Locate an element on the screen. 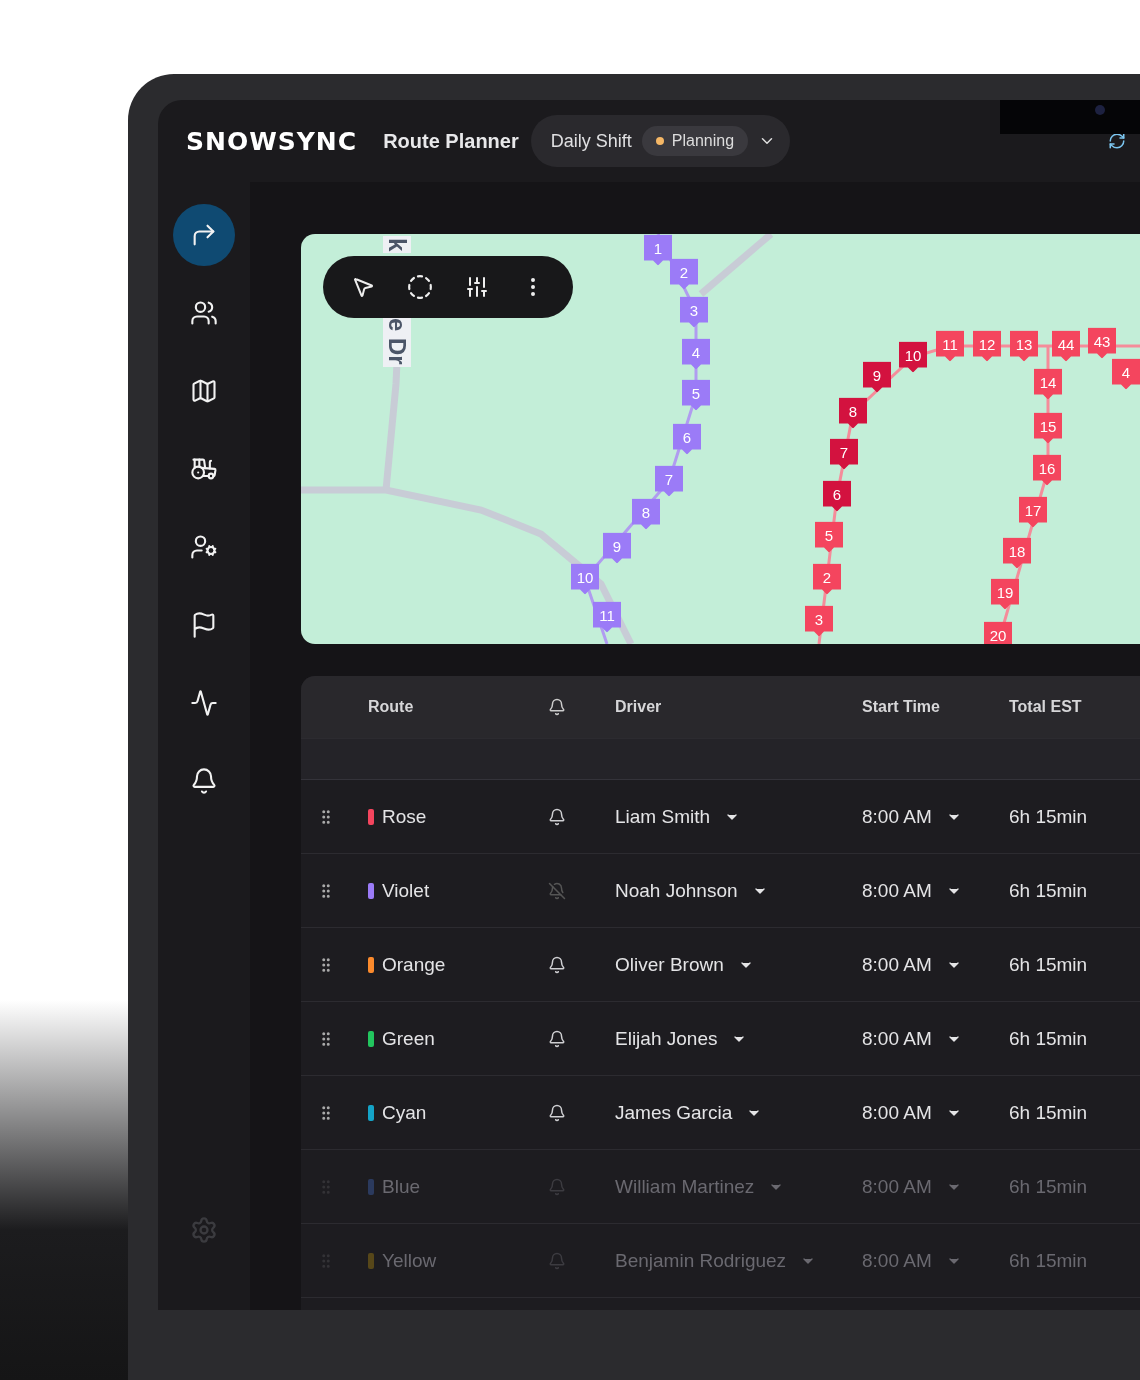 This screenshot has width=1140, height=1380. pointer-icon is located at coordinates (363, 287).